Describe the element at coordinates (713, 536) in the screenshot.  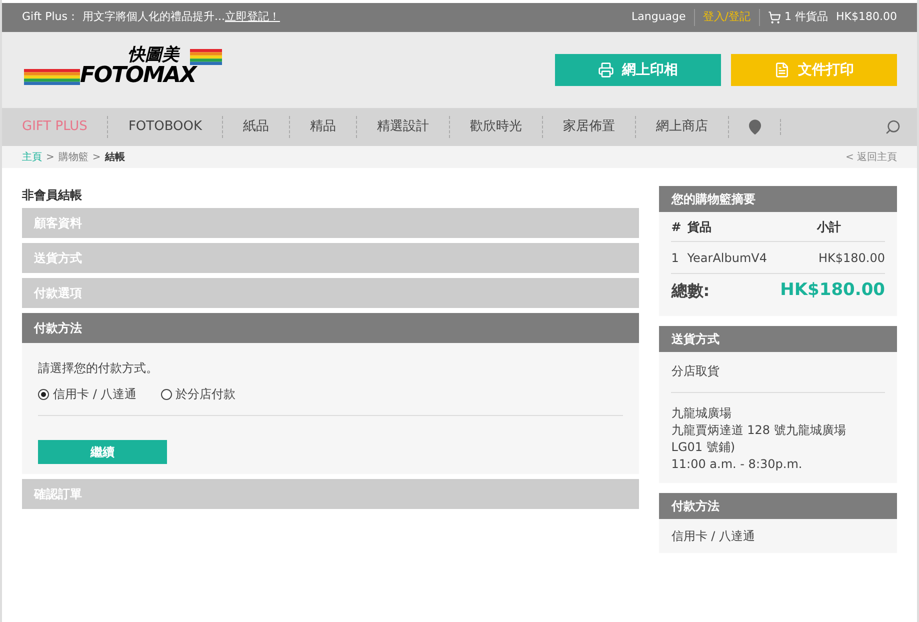
I see `payment-method: 信用卡 / 八達通` at that location.